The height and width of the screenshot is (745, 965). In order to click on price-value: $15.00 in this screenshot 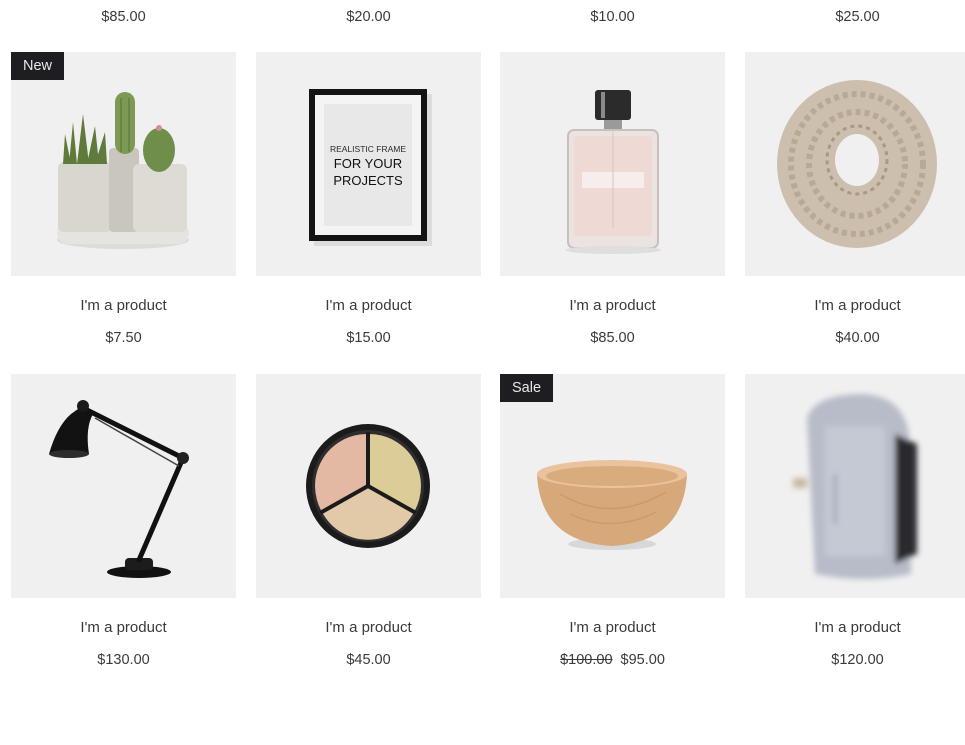, I will do `click(368, 338)`.